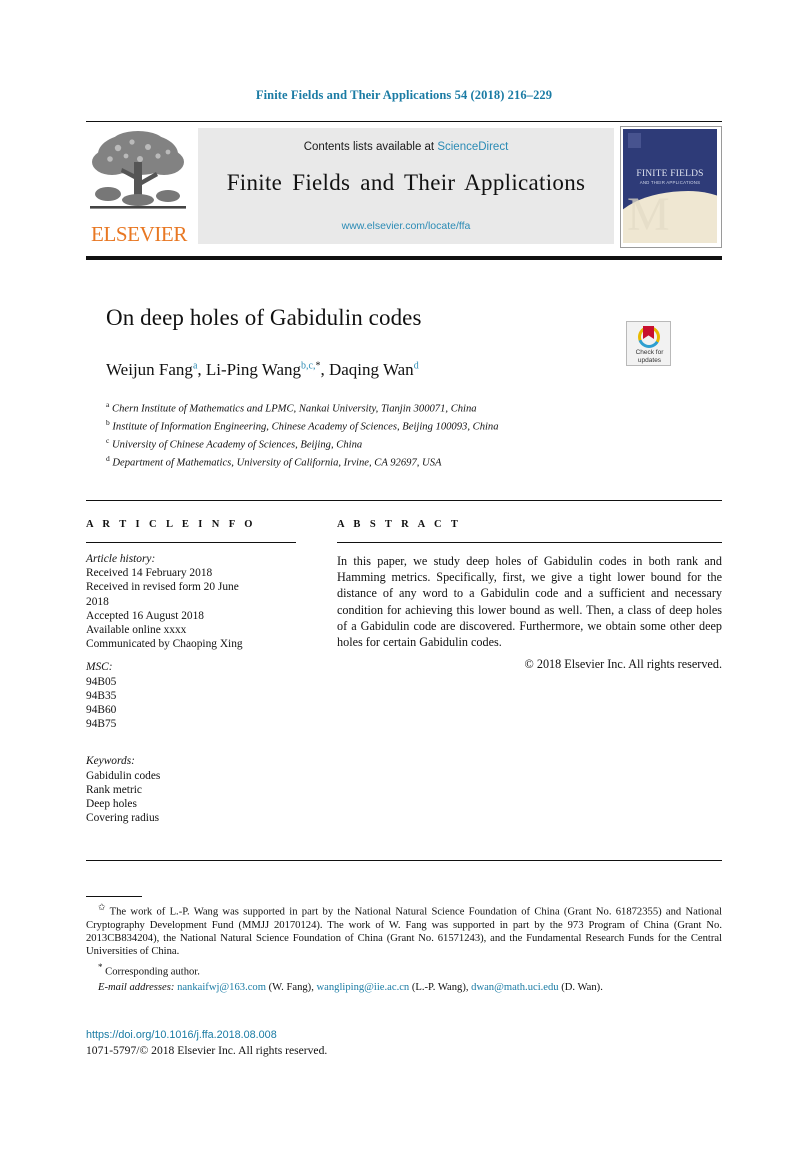 The width and height of the screenshot is (808, 1162). Describe the element at coordinates (221, 987) in the screenshot. I see `email-link-1: nankaifwj@163.com` at that location.